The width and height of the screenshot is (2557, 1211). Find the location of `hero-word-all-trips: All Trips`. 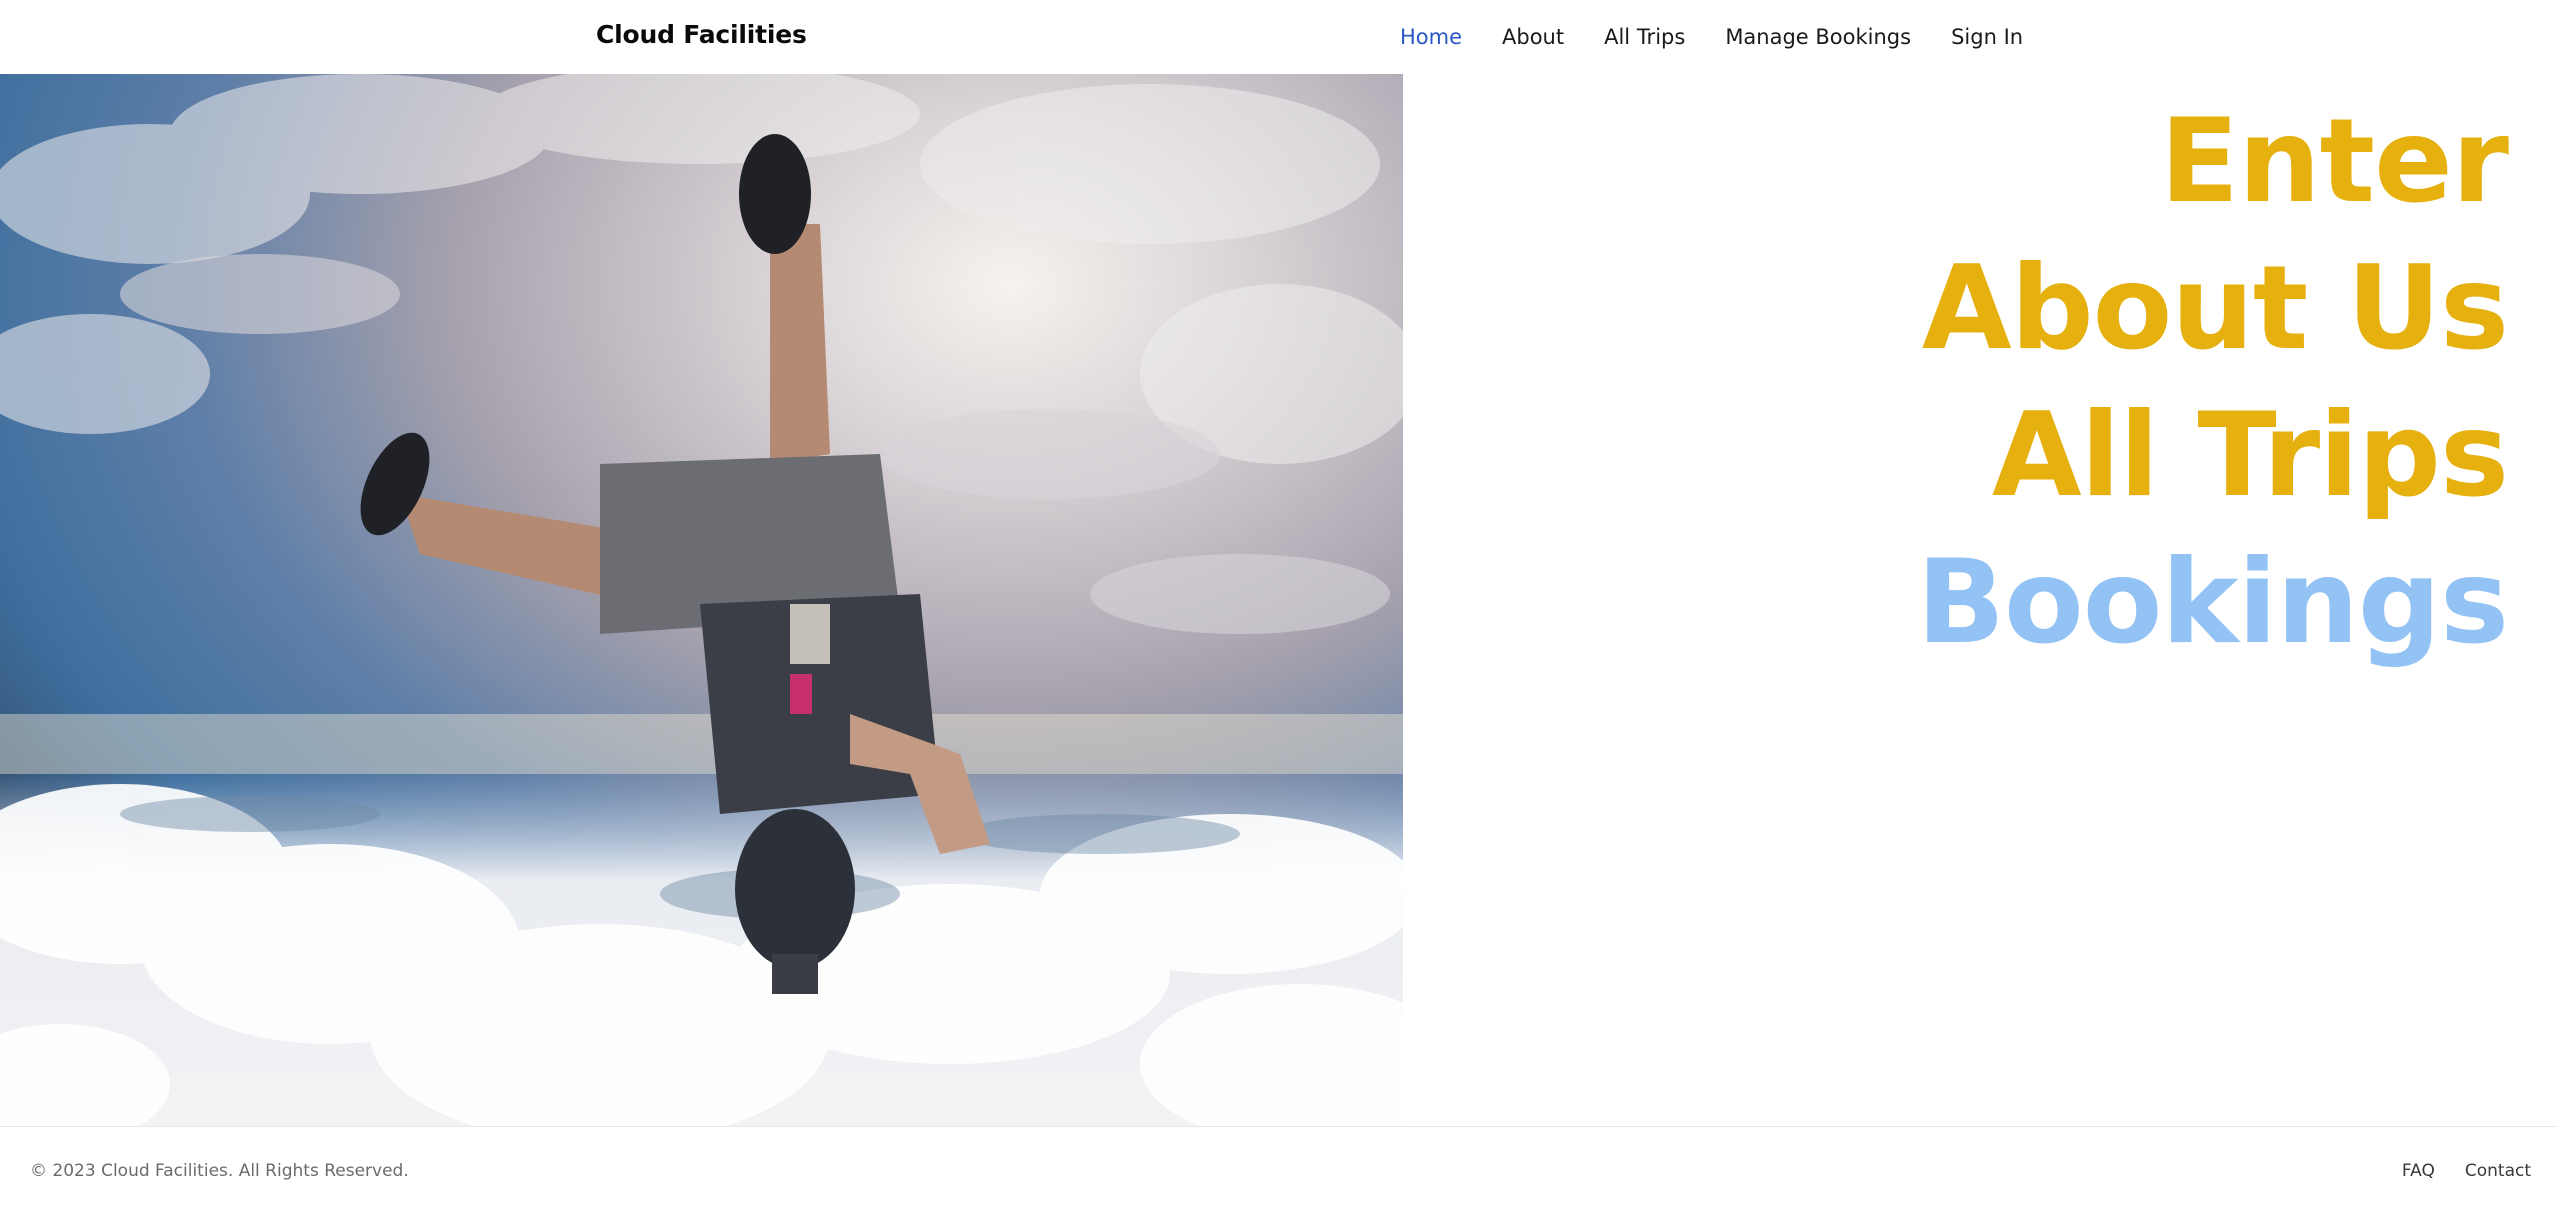

hero-word-all-trips: All Trips is located at coordinates (1964, 455).